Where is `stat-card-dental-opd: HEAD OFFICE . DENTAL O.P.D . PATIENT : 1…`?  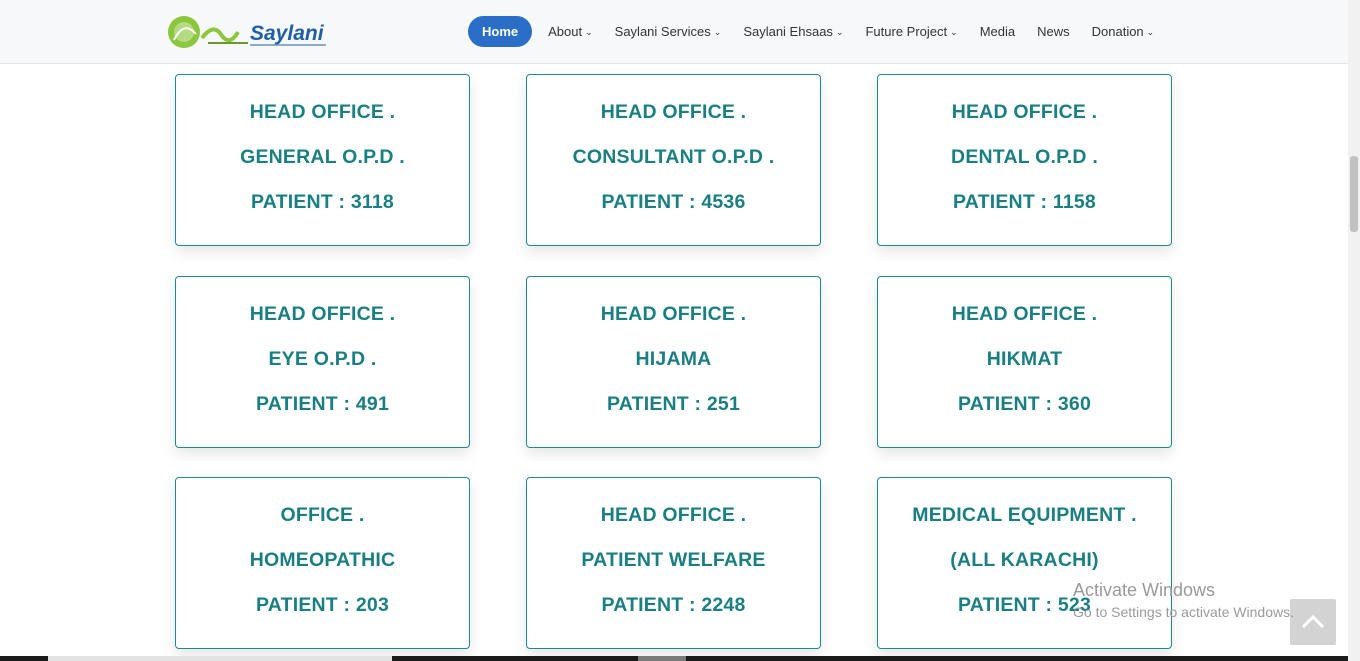
stat-card-dental-opd: HEAD OFFICE . DENTAL O.P.D . PATIENT : 1… is located at coordinates (1024, 160).